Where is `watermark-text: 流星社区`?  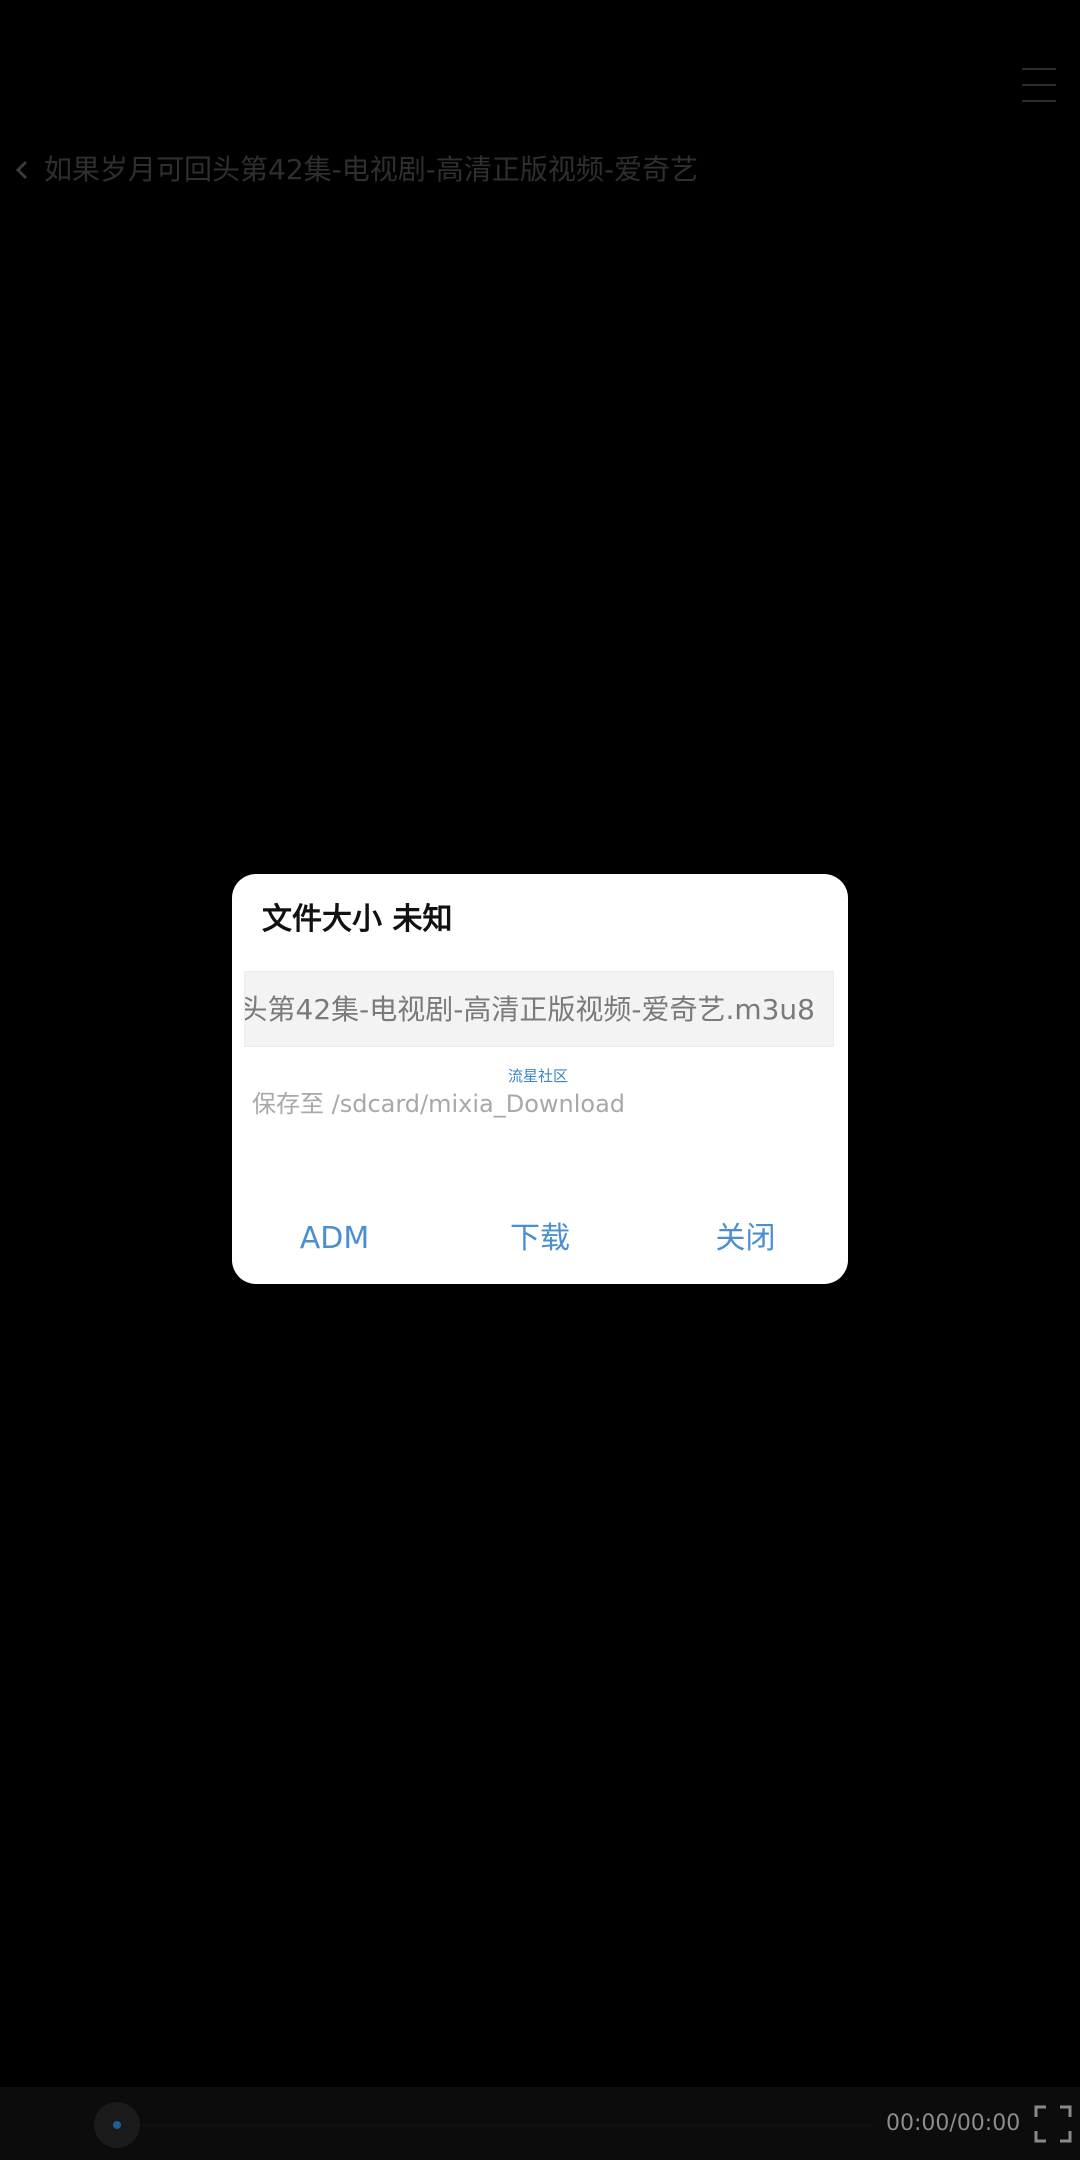
watermark-text: 流星社区 is located at coordinates (538, 1076).